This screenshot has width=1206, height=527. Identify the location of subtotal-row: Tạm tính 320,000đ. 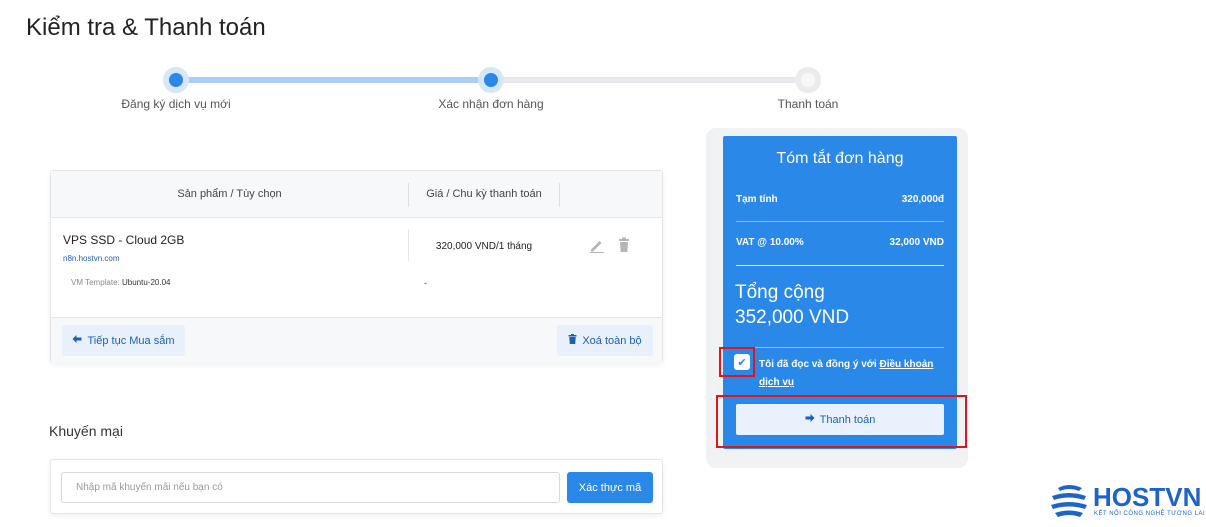
(840, 199).